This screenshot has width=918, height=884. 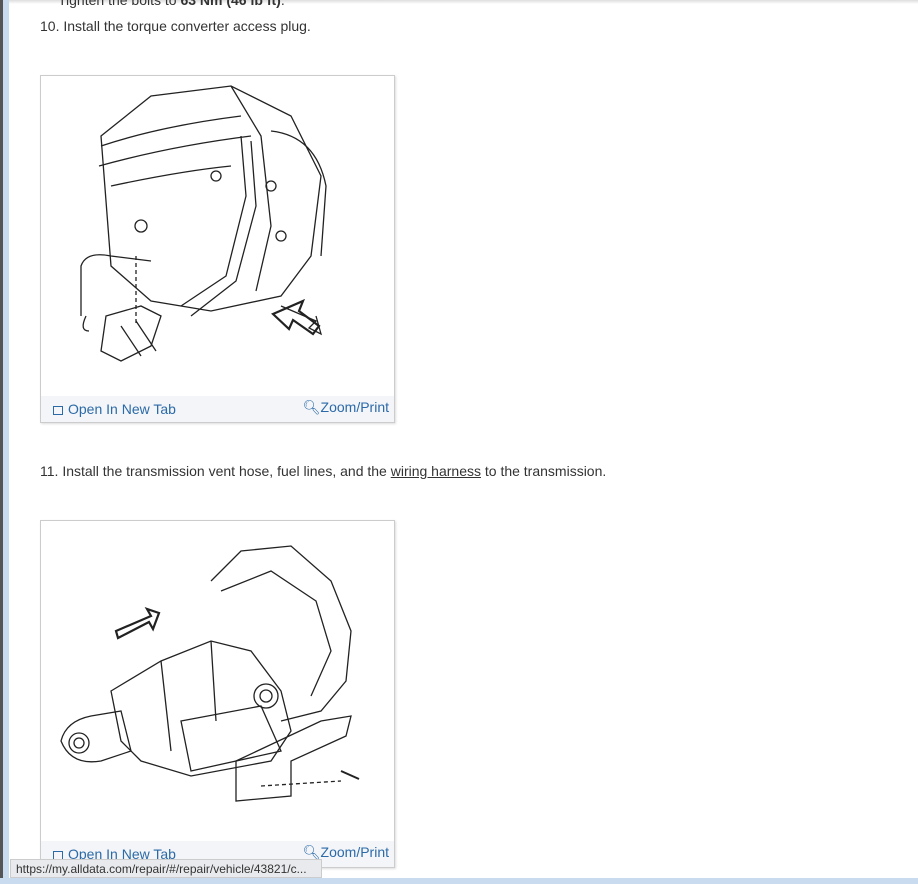 What do you see at coordinates (58, 410) in the screenshot?
I see `open-new-tab-icon` at bounding box center [58, 410].